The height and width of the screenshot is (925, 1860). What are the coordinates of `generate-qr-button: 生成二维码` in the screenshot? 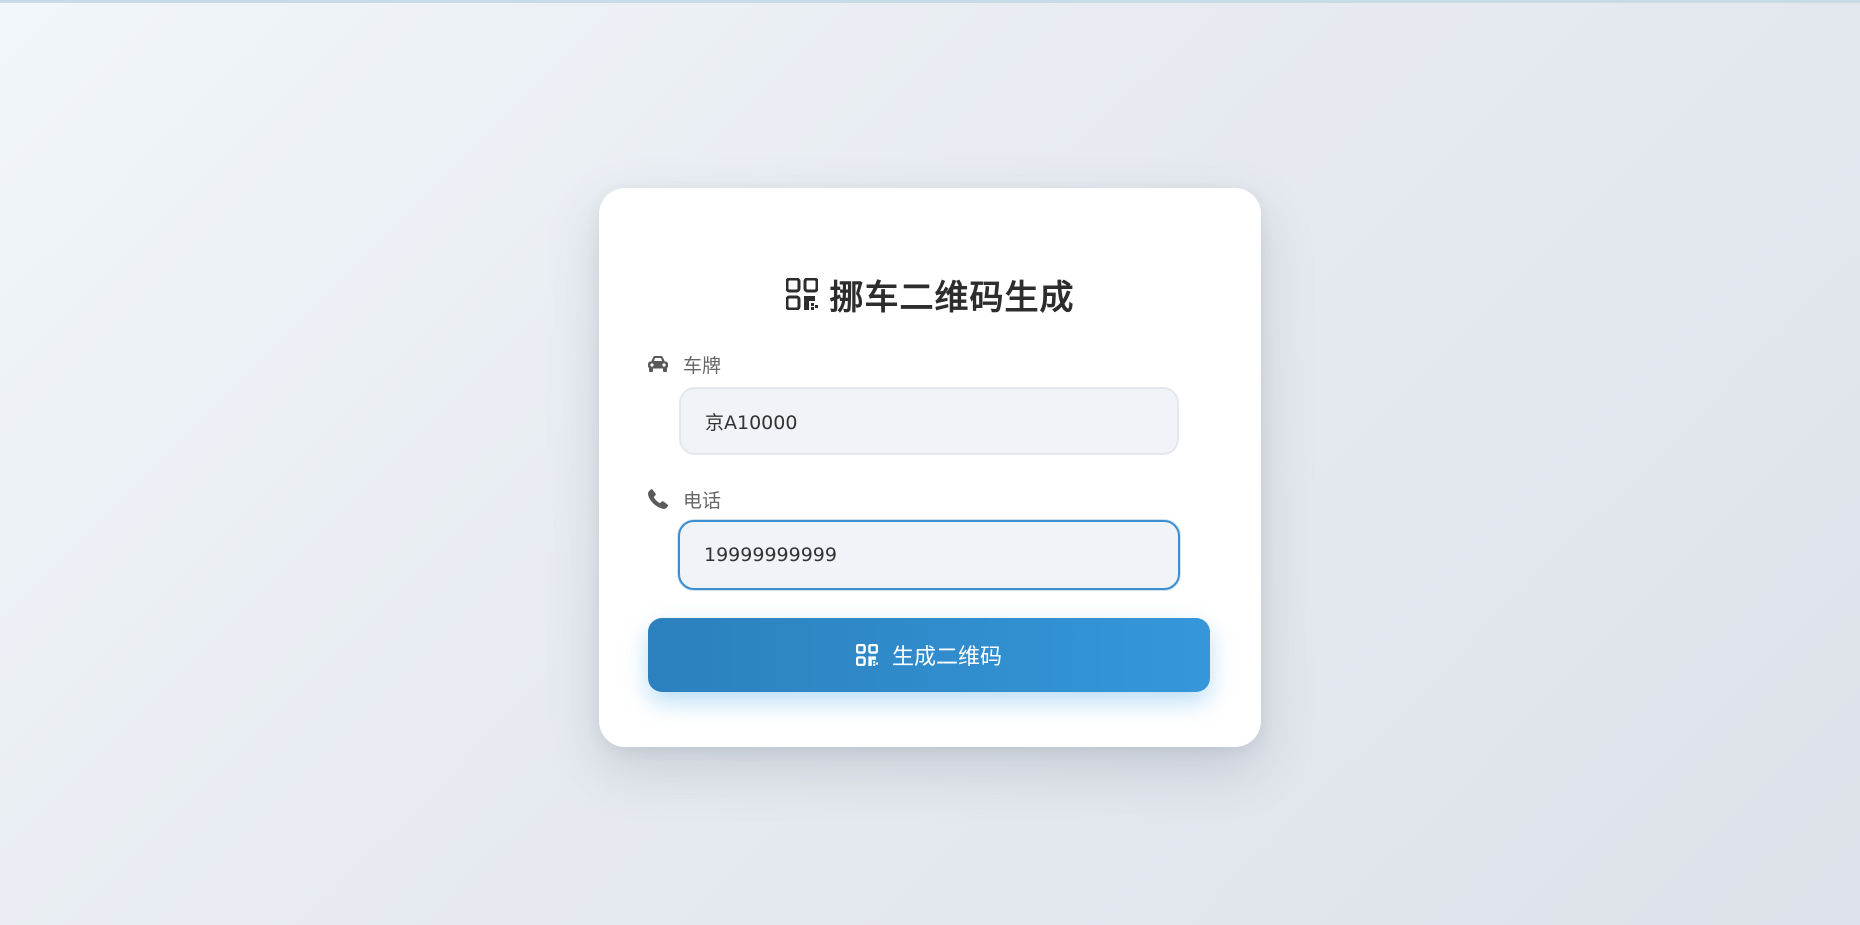 It's located at (929, 655).